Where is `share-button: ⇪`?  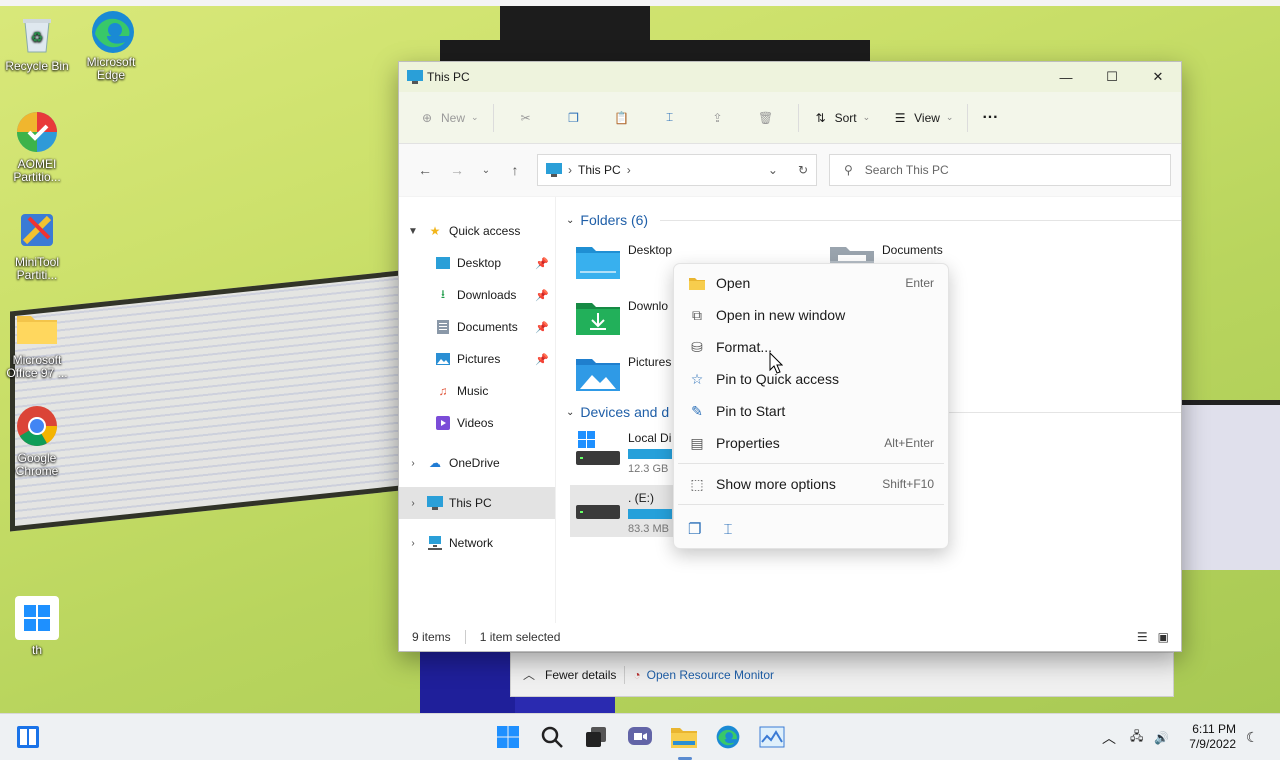
share-button: ⇪ is located at coordinates (718, 118).